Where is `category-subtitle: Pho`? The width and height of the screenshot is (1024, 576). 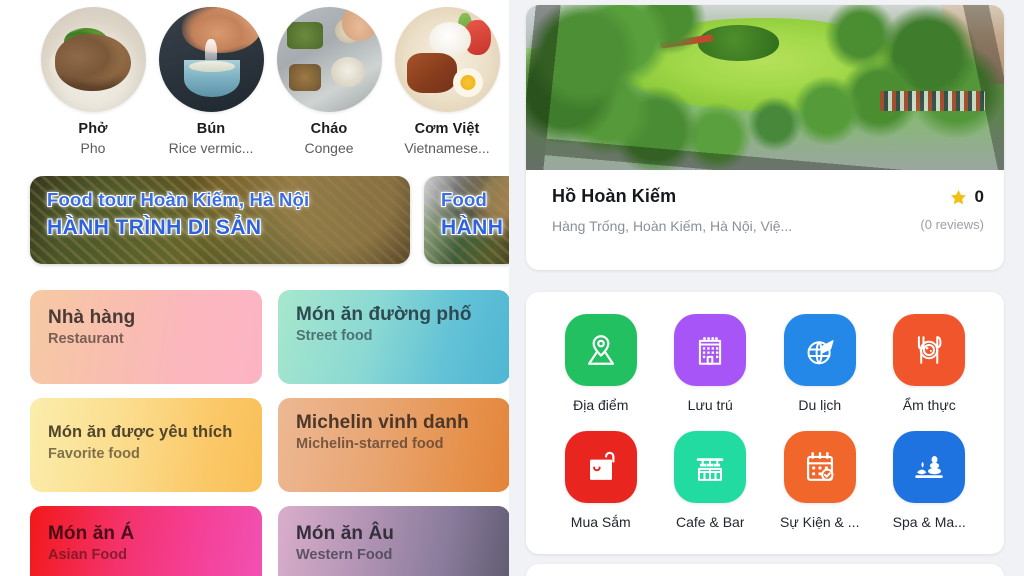 category-subtitle: Pho is located at coordinates (93, 148).